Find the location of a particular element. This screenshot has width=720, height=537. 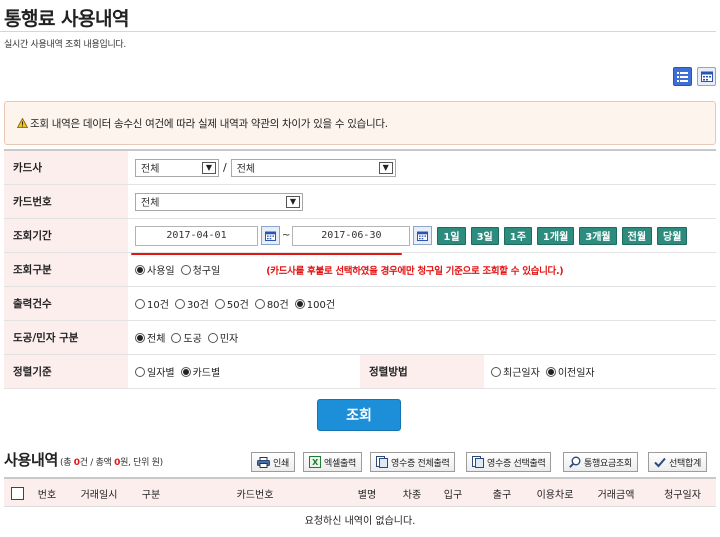

results-summary: (총 0건 / 총액 0원, 단위 원) is located at coordinates (111, 463).